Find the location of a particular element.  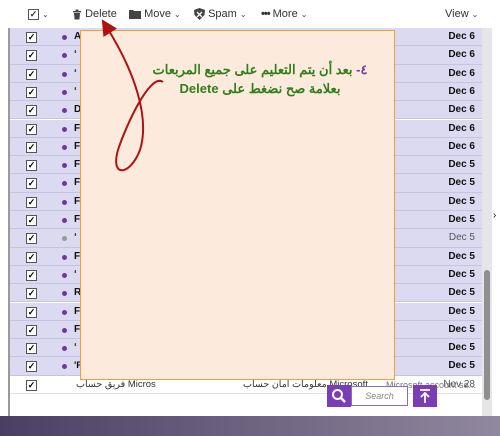

search-button is located at coordinates (339, 396).